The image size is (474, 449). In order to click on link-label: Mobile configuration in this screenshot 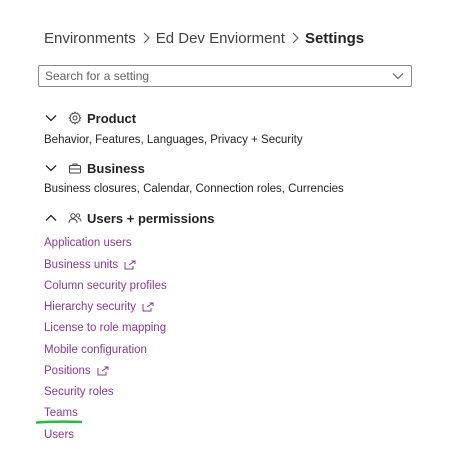, I will do `click(95, 350)`.